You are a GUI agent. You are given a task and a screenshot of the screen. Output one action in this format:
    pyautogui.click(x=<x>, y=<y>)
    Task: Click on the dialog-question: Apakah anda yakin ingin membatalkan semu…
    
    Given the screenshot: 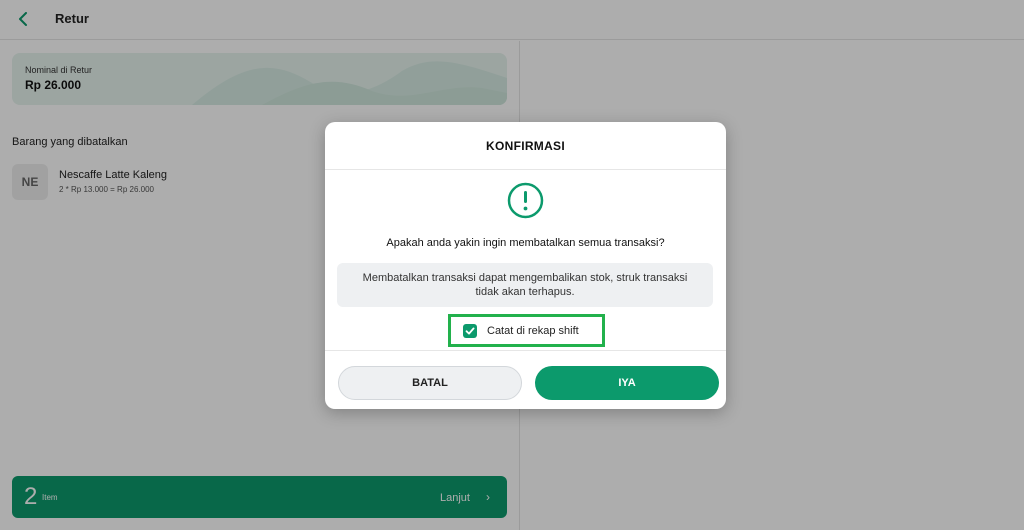 What is the action you would take?
    pyautogui.click(x=525, y=243)
    